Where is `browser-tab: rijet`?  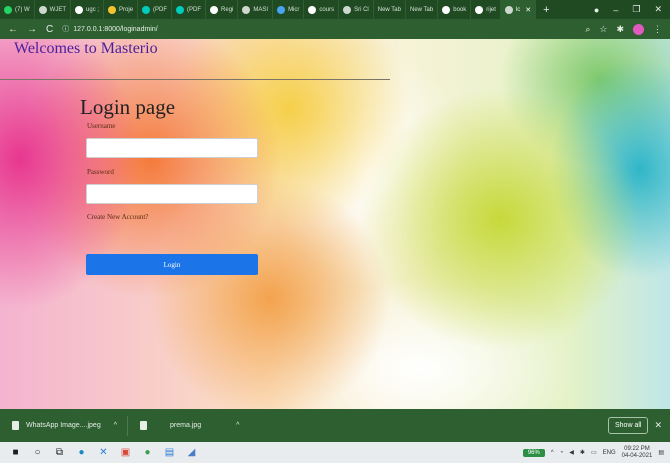 browser-tab: rijet is located at coordinates (486, 9).